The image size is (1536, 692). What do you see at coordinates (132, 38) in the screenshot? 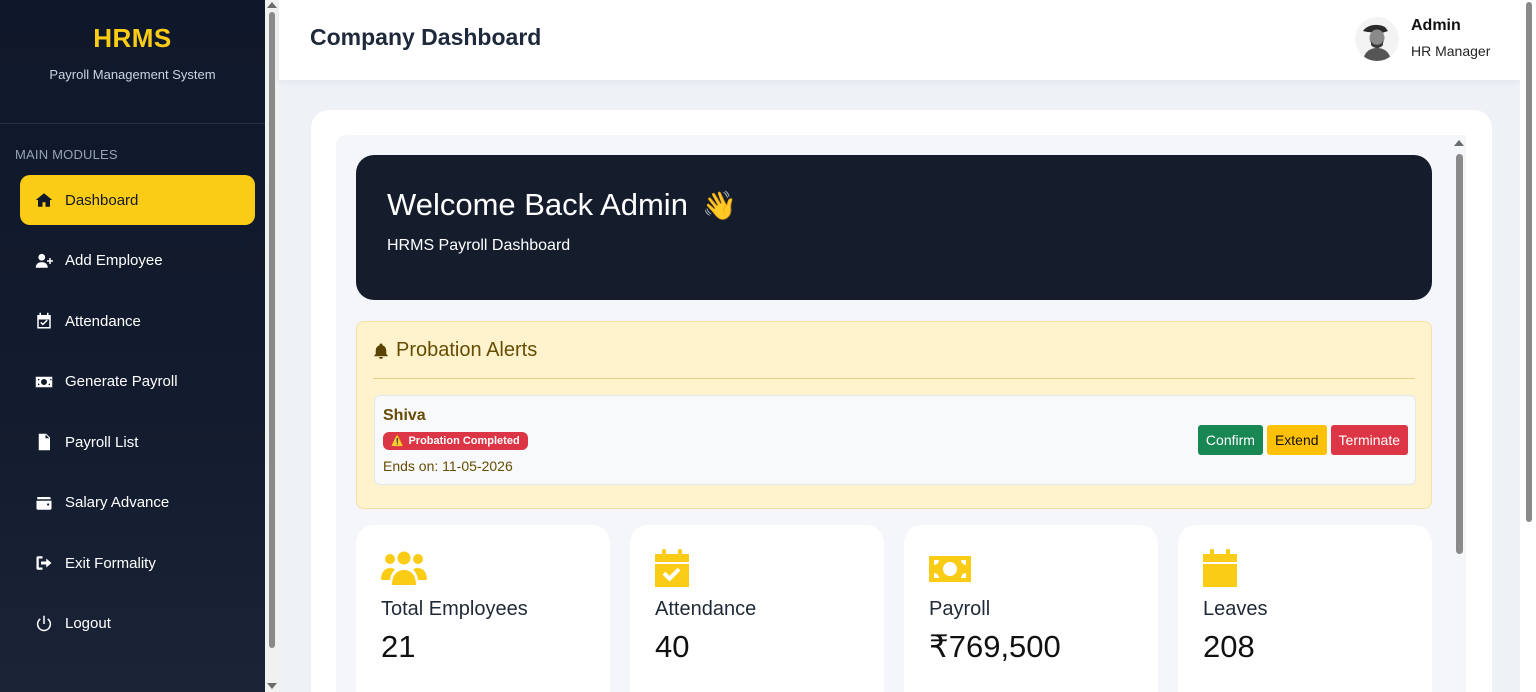
I see `brand-title: HRMS` at bounding box center [132, 38].